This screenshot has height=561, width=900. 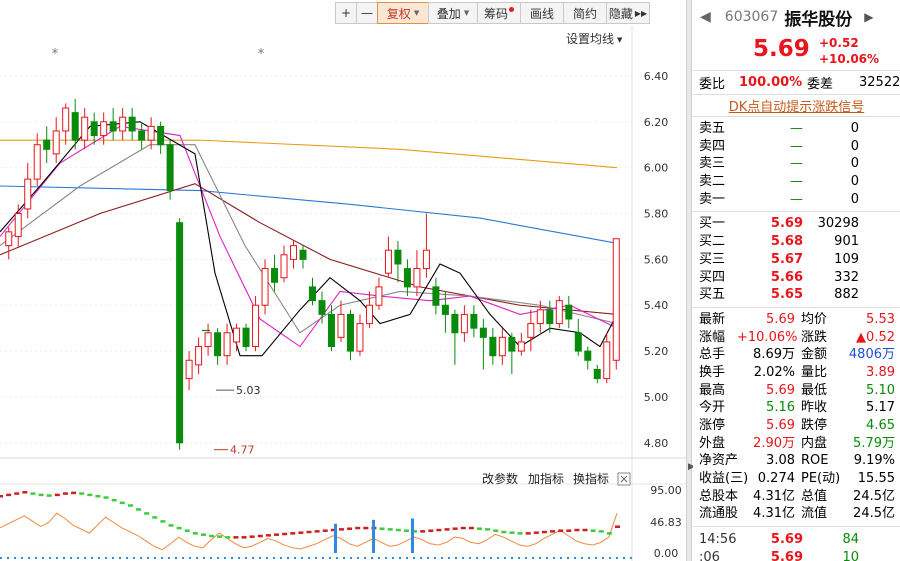 What do you see at coordinates (796, 182) in the screenshot?
I see `ask-row: 卖二 — 0` at bounding box center [796, 182].